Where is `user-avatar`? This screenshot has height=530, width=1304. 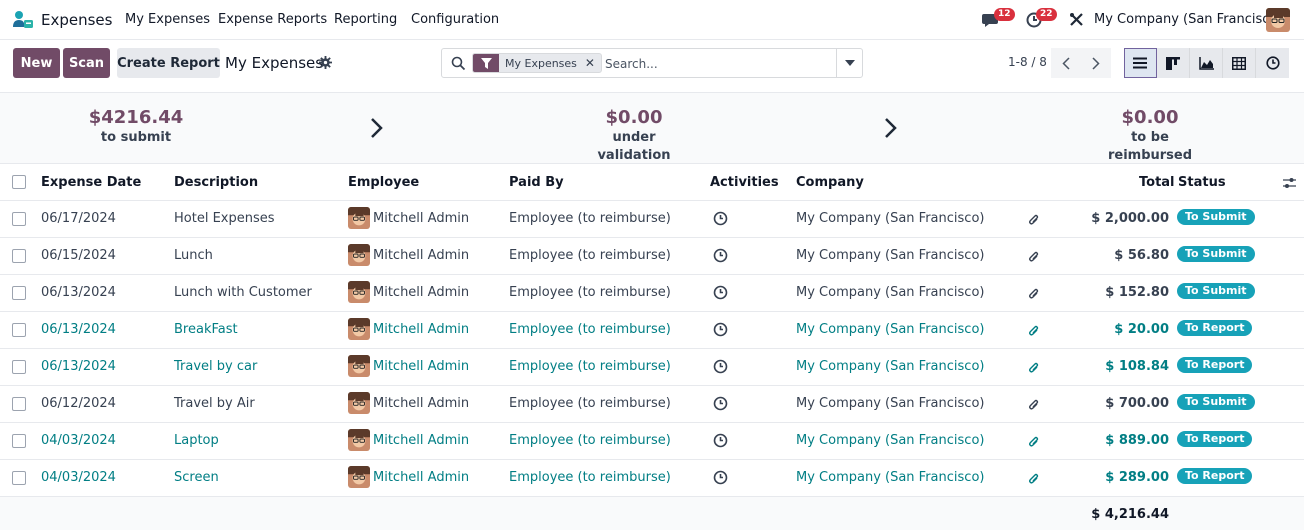 user-avatar is located at coordinates (1278, 20).